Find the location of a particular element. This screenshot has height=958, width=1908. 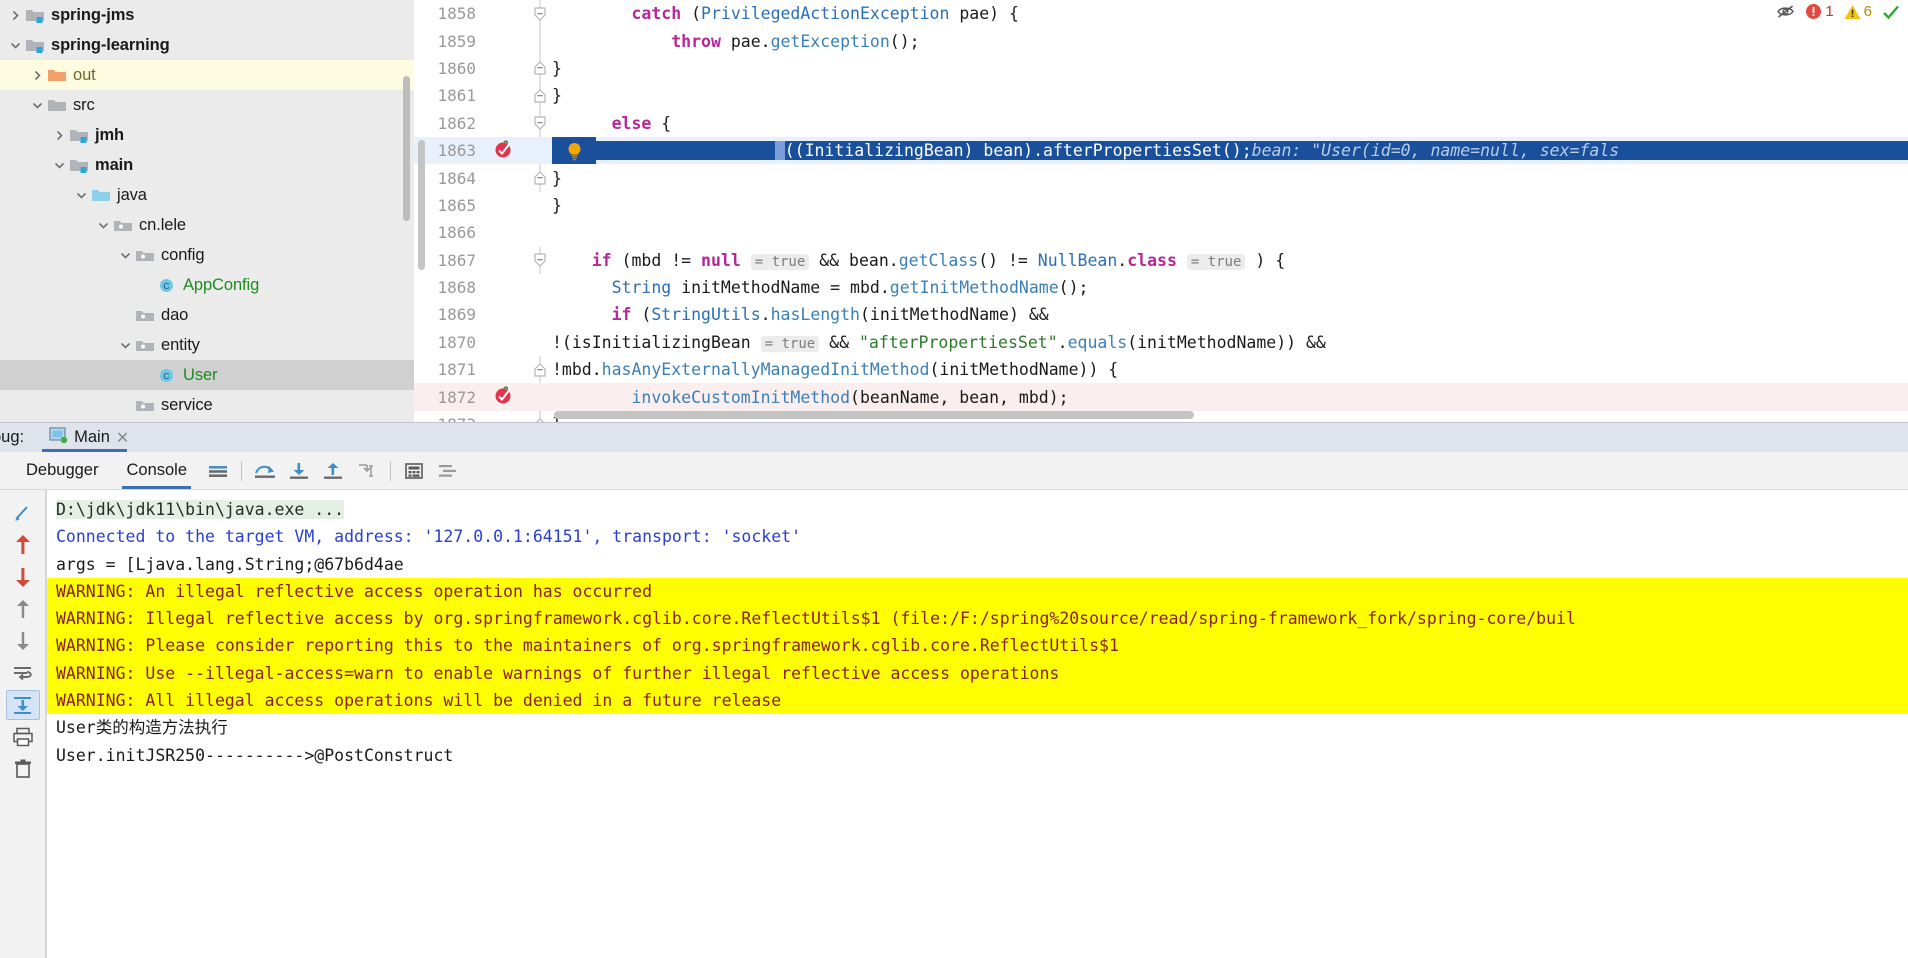

run-to-cursor-icon is located at coordinates (367, 470).